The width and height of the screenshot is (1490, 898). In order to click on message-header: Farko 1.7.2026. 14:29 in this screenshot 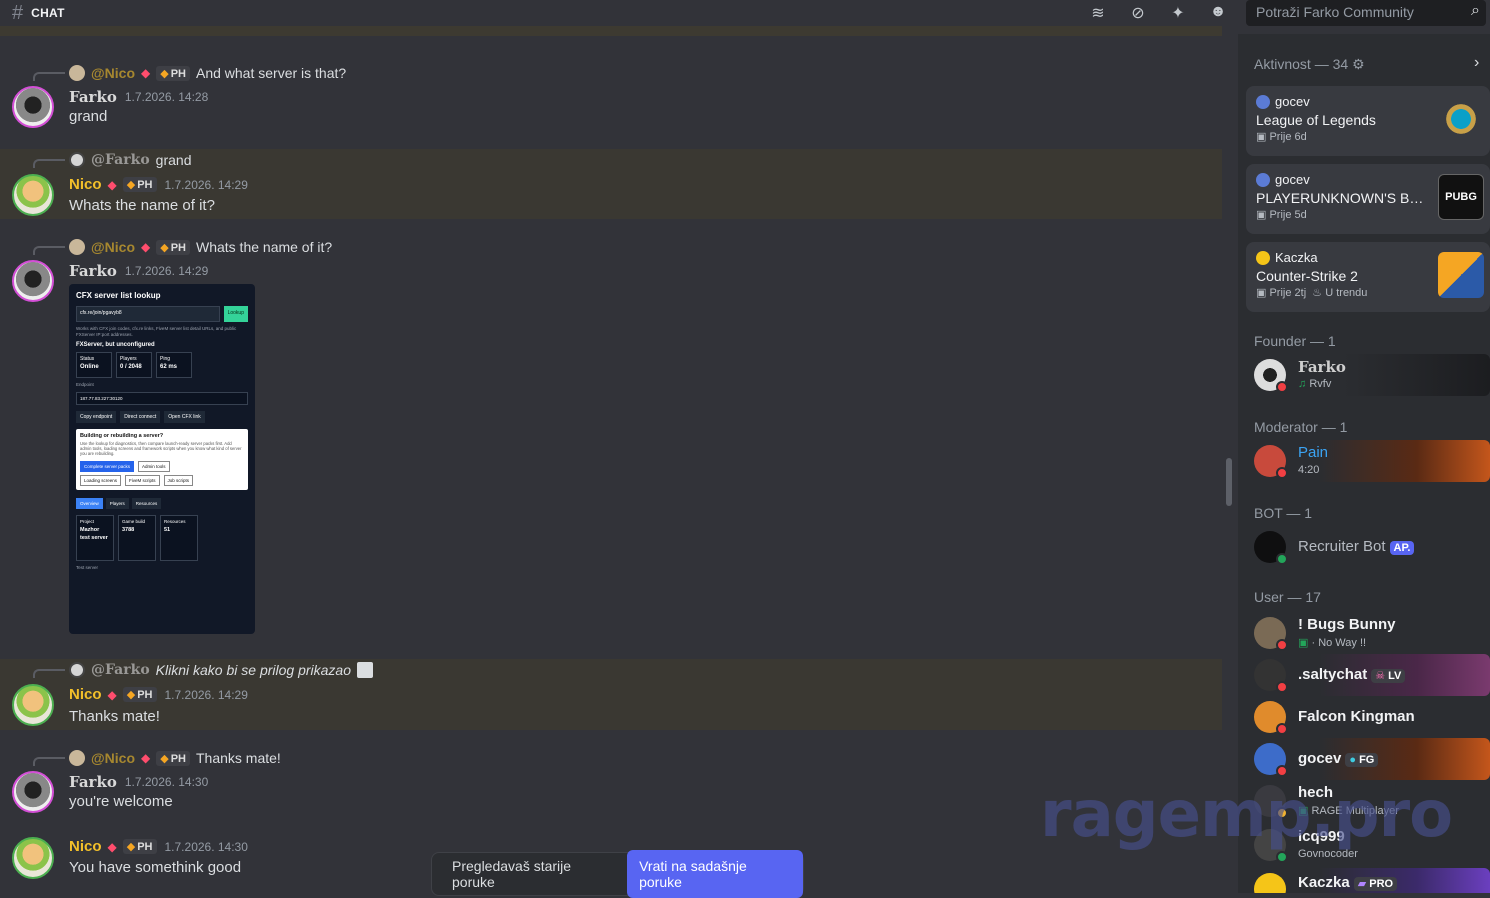, I will do `click(139, 271)`.